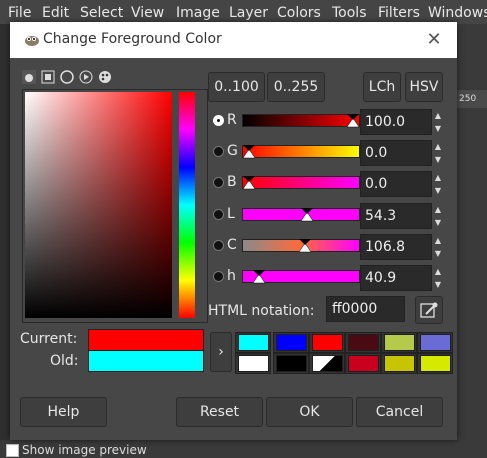 Image resolution: width=487 pixels, height=458 pixels. I want to click on add-to-history-button: ›, so click(221, 352).